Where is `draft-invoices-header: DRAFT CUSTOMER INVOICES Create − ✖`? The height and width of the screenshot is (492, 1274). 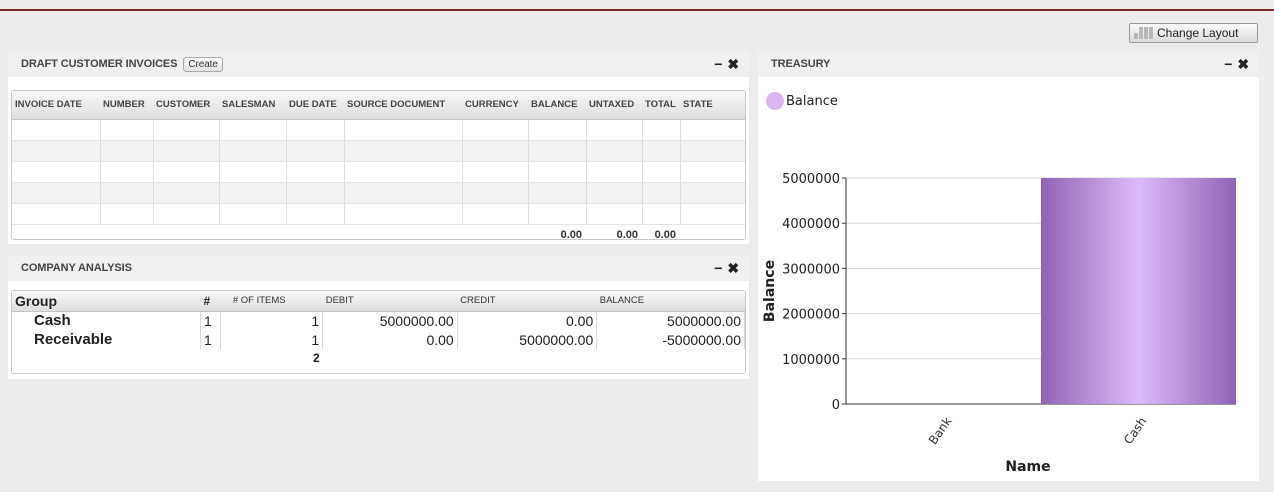 draft-invoices-header: DRAFT CUSTOMER INVOICES Create − ✖ is located at coordinates (378, 64).